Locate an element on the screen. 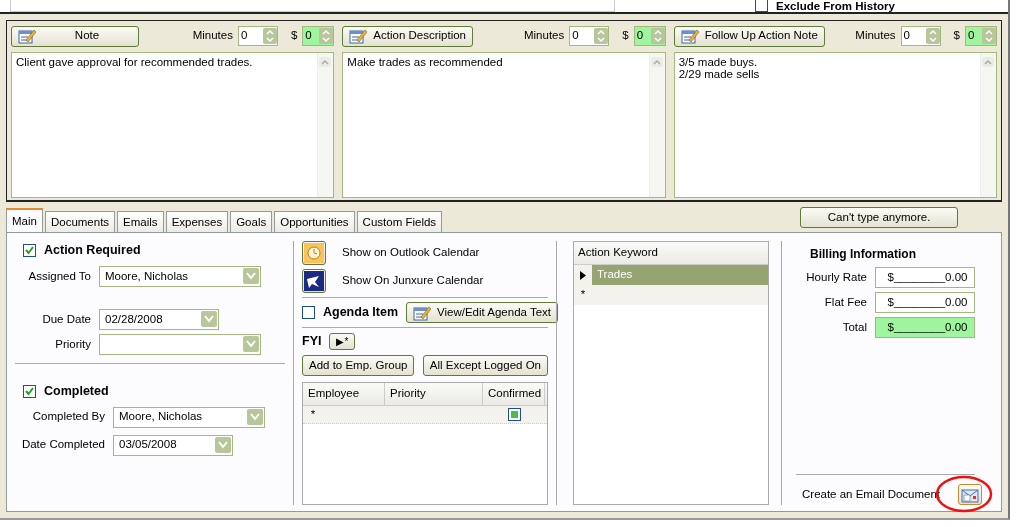 The image size is (1021, 527). tab: Documents is located at coordinates (80, 221).